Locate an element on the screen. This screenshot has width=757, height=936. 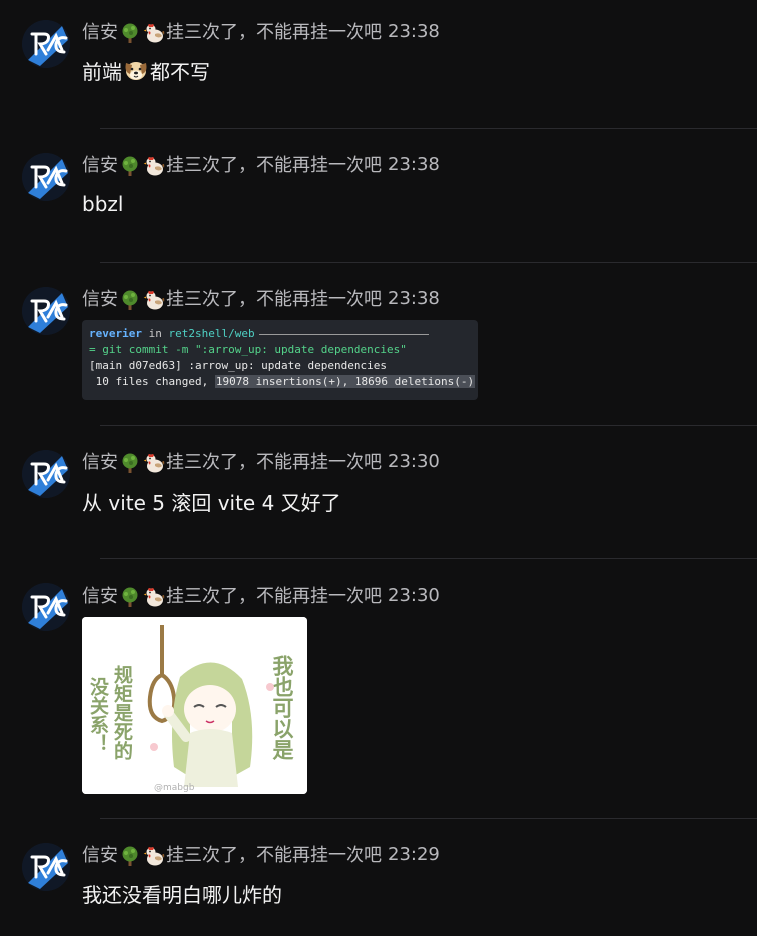
sticker-image: 规矩是死的 没关系！ 我也可以是 @mabgb is located at coordinates (194, 705).